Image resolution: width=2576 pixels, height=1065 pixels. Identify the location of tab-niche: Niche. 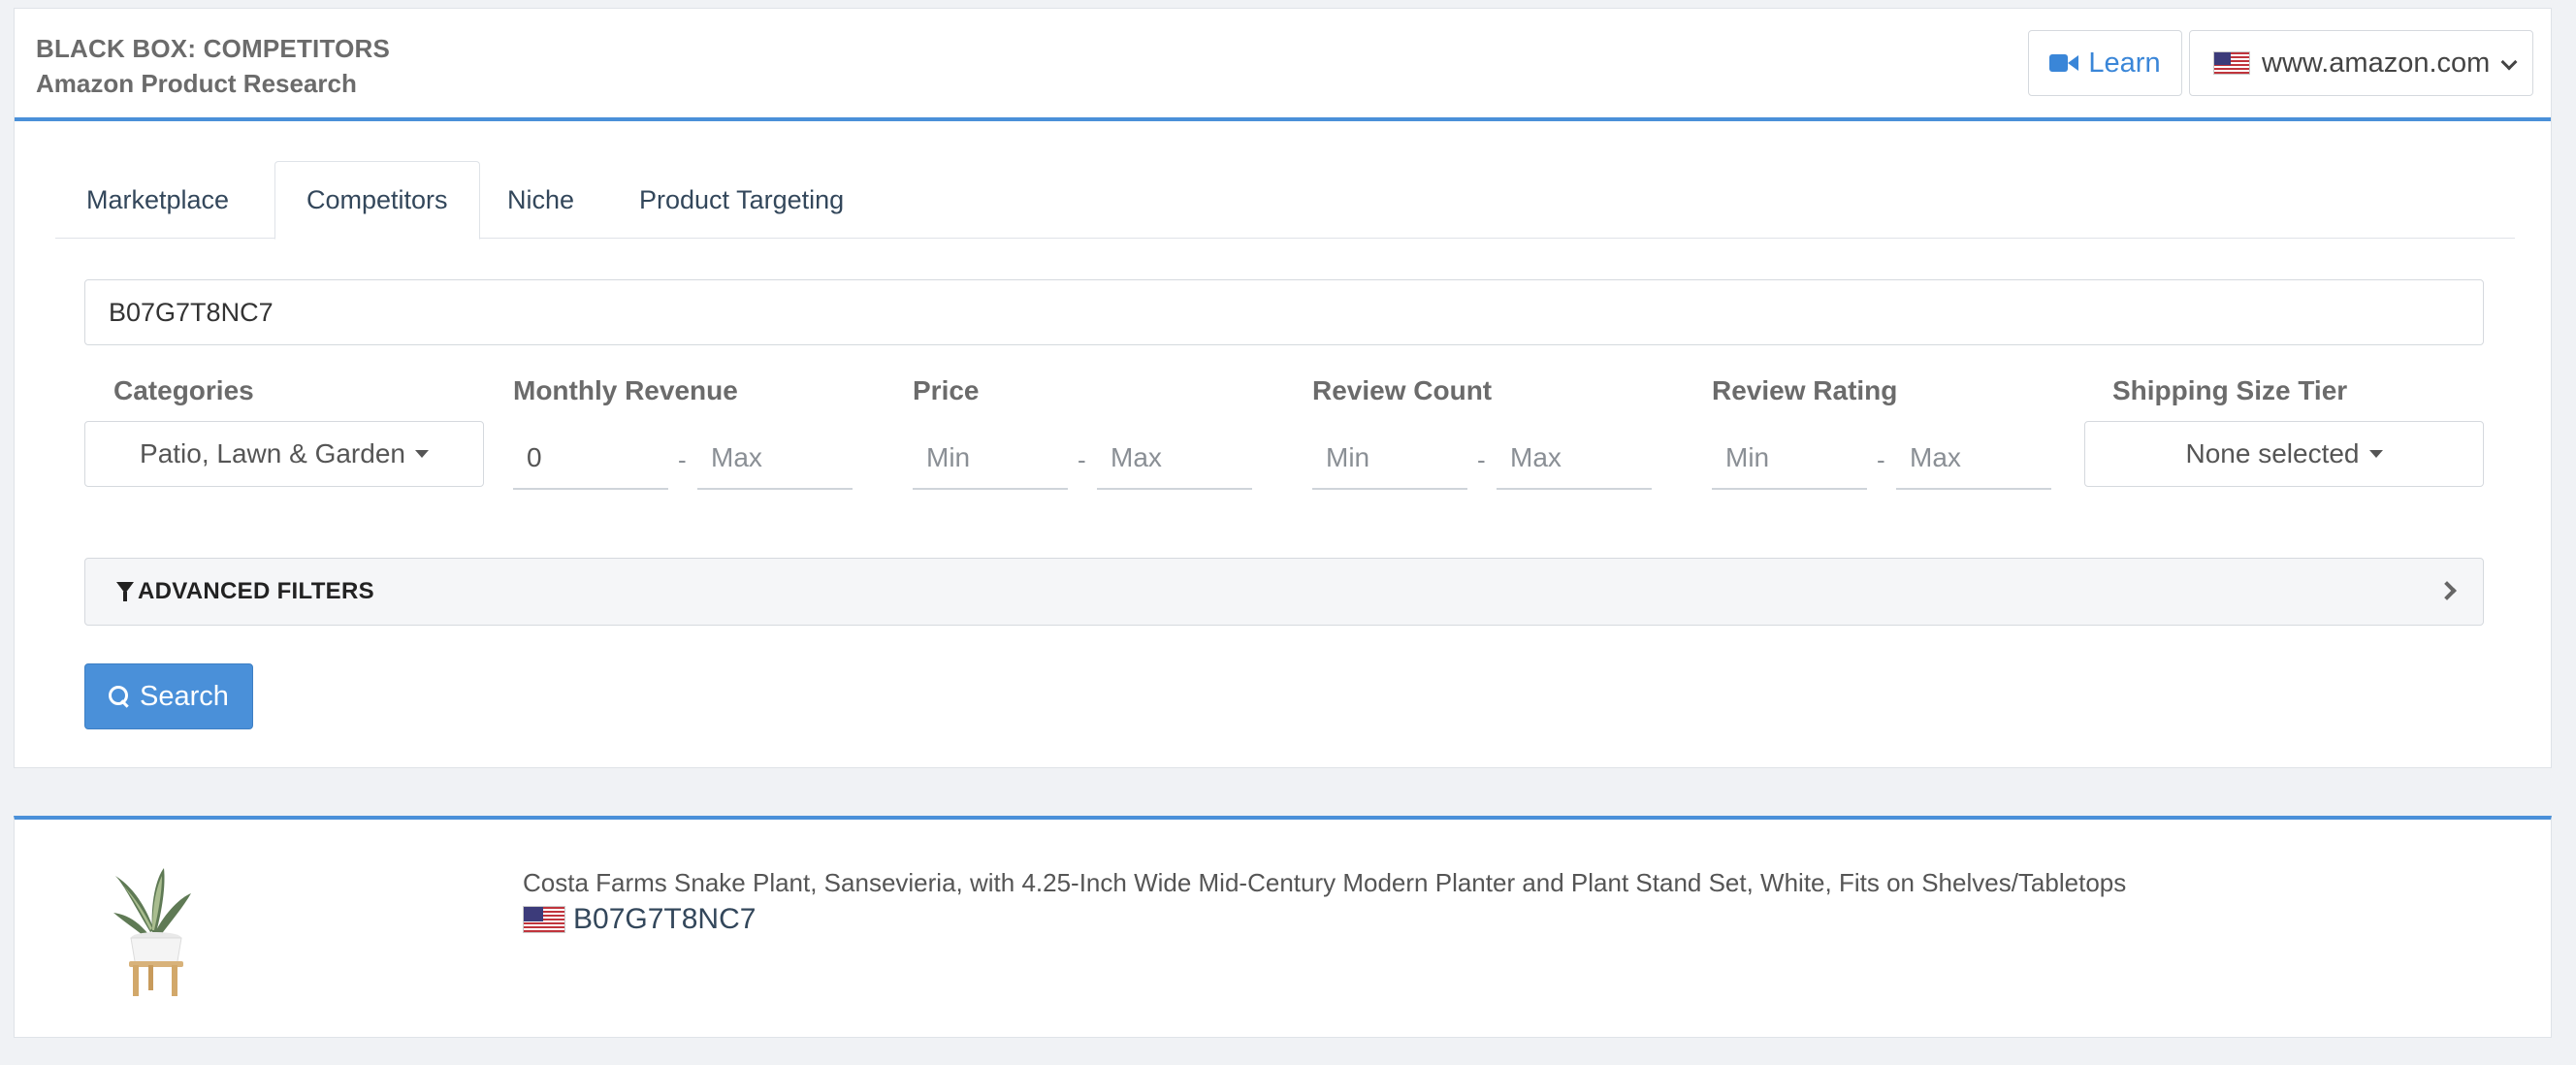
(540, 200).